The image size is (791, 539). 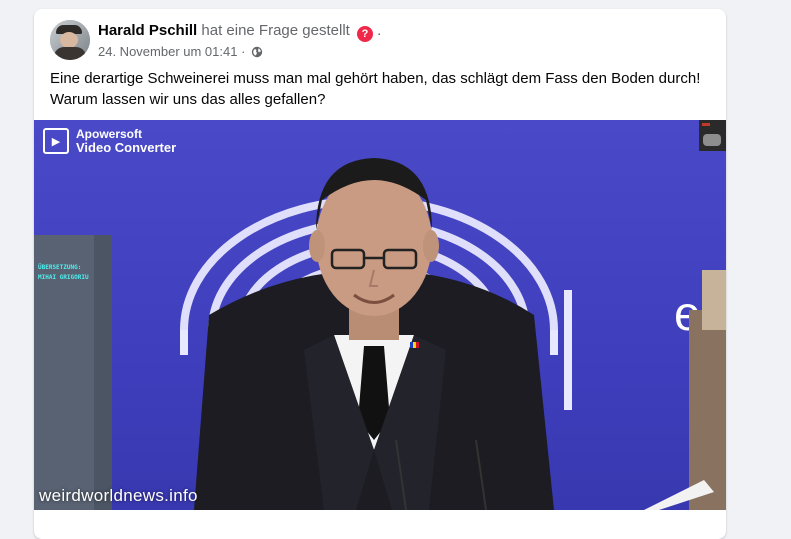 I want to click on globe-icon, so click(x=257, y=54).